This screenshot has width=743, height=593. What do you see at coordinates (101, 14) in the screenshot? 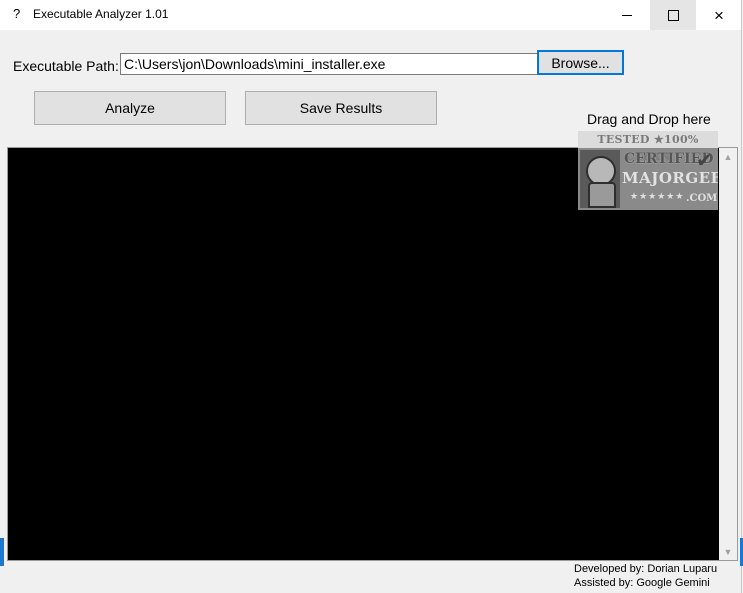
I see `window-title: Executable Analyzer 1.01` at bounding box center [101, 14].